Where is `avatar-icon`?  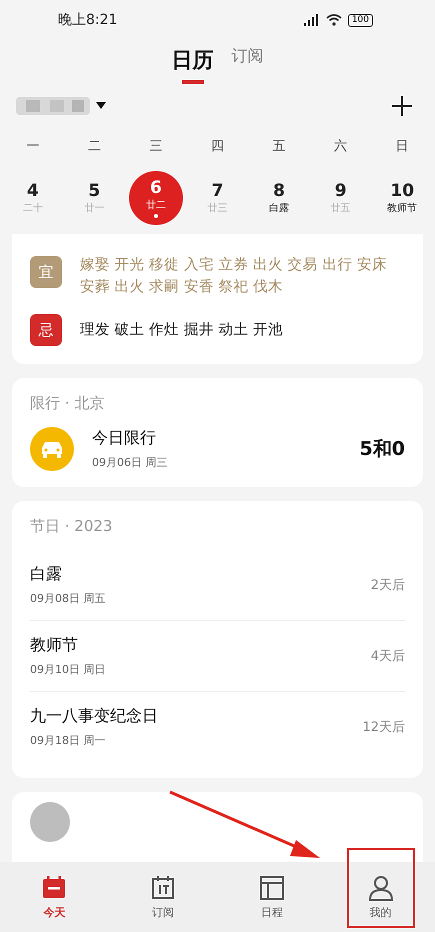
avatar-icon is located at coordinates (50, 822).